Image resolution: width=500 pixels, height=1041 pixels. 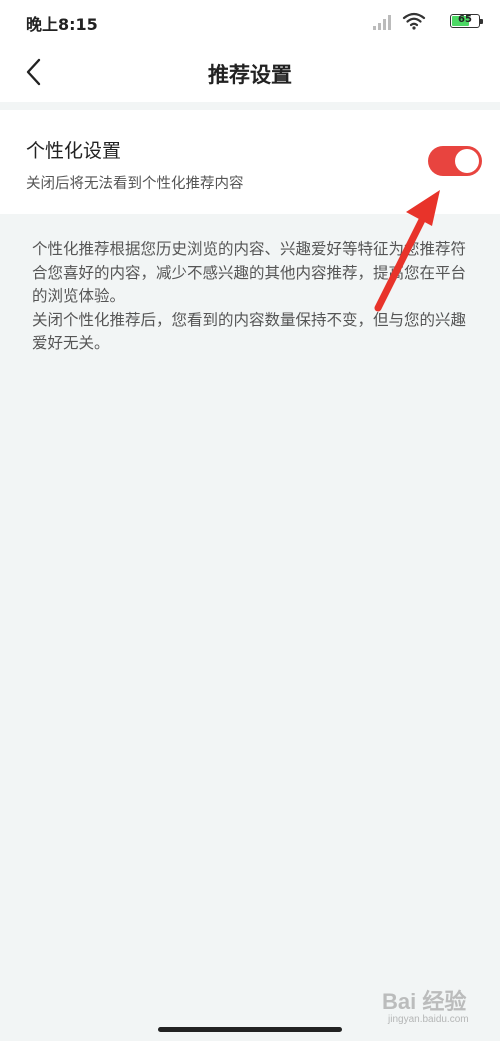 I want to click on toggle-knob, so click(x=467, y=161).